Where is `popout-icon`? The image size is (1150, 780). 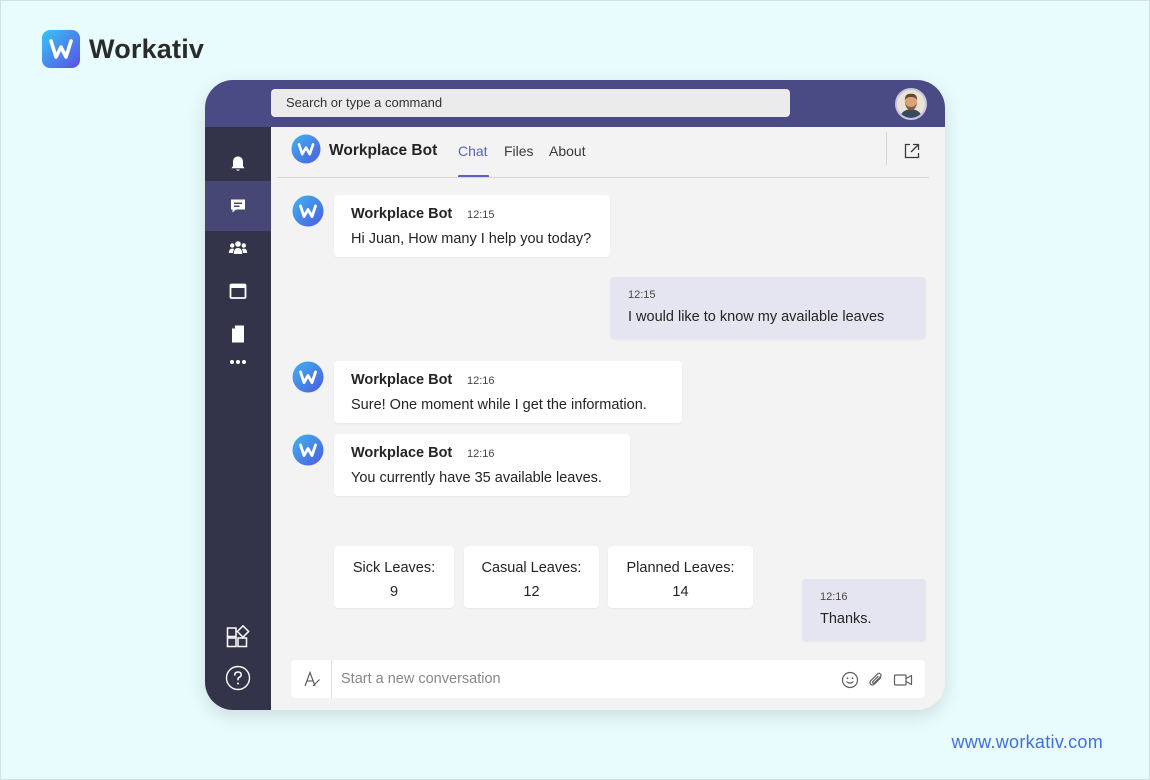 popout-icon is located at coordinates (912, 151).